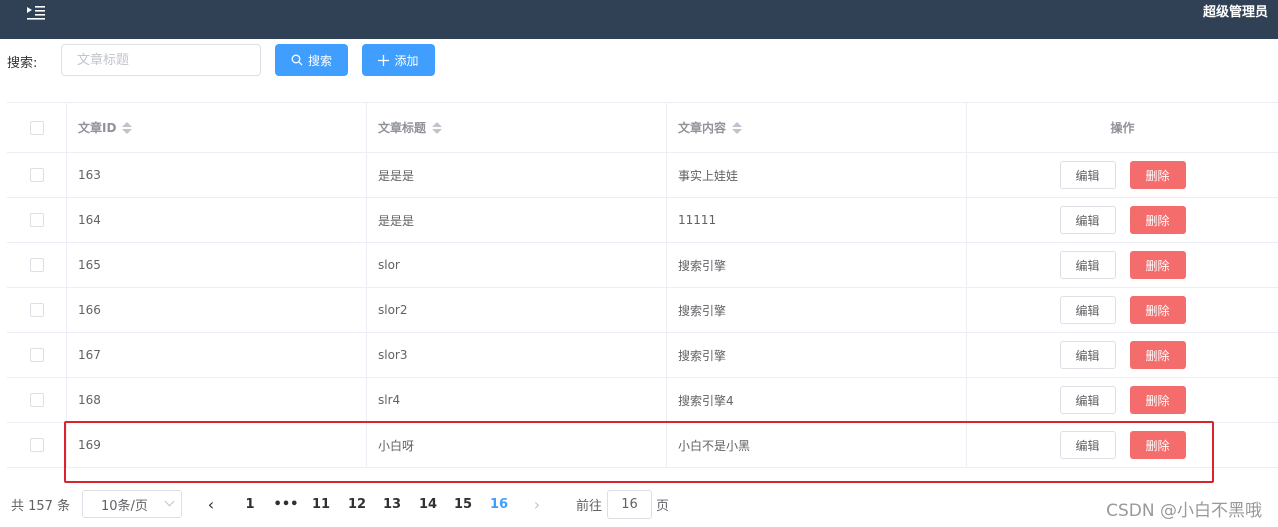 This screenshot has height=527, width=1278. I want to click on goto-label: 前往, so click(589, 506).